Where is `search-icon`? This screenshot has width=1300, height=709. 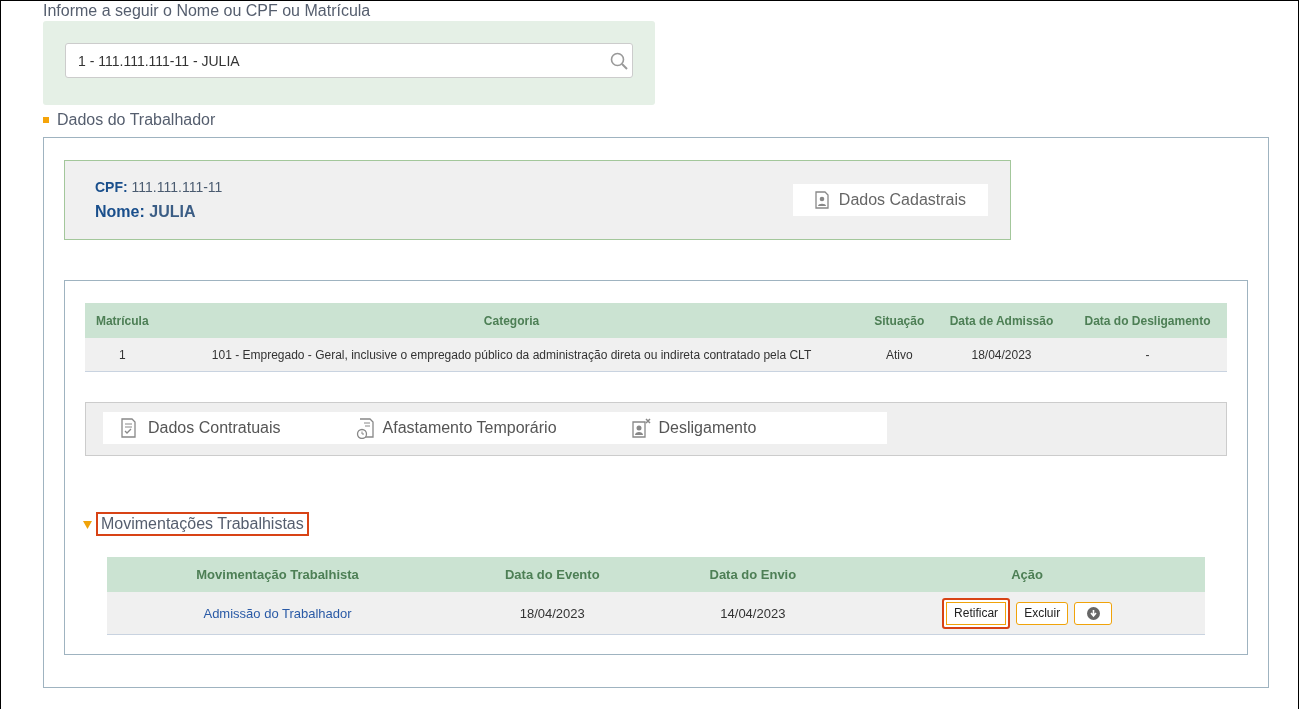
search-icon is located at coordinates (619, 60).